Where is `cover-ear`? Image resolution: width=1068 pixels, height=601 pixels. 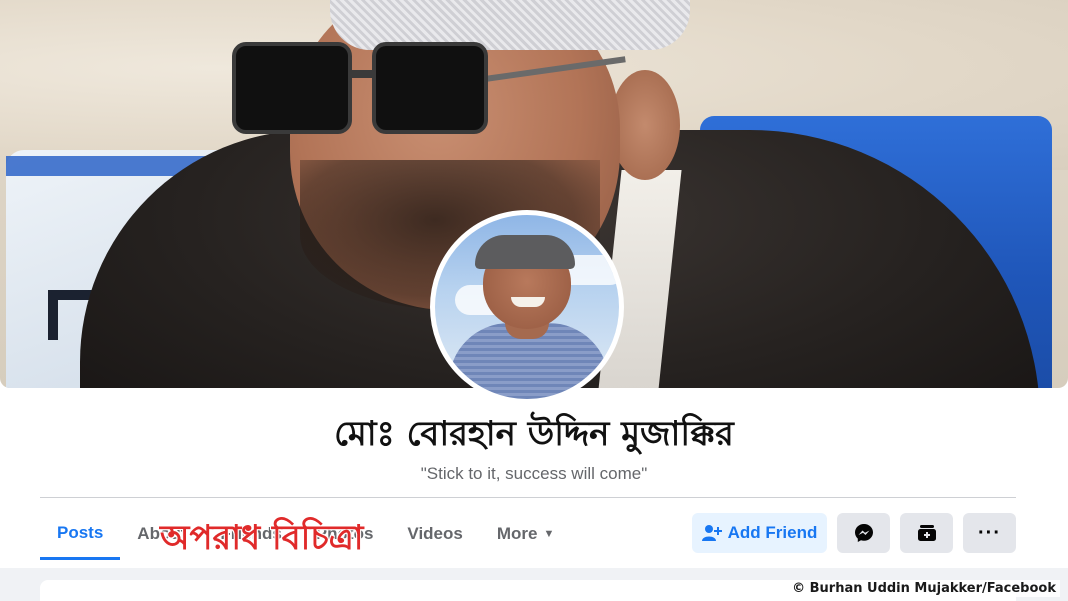 cover-ear is located at coordinates (645, 125).